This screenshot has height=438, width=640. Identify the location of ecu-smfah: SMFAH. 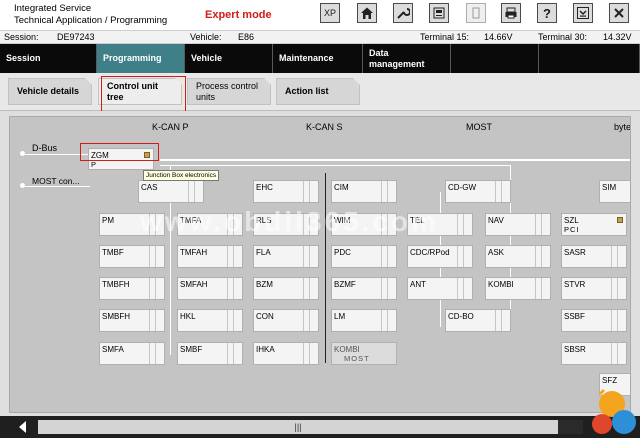
(210, 288).